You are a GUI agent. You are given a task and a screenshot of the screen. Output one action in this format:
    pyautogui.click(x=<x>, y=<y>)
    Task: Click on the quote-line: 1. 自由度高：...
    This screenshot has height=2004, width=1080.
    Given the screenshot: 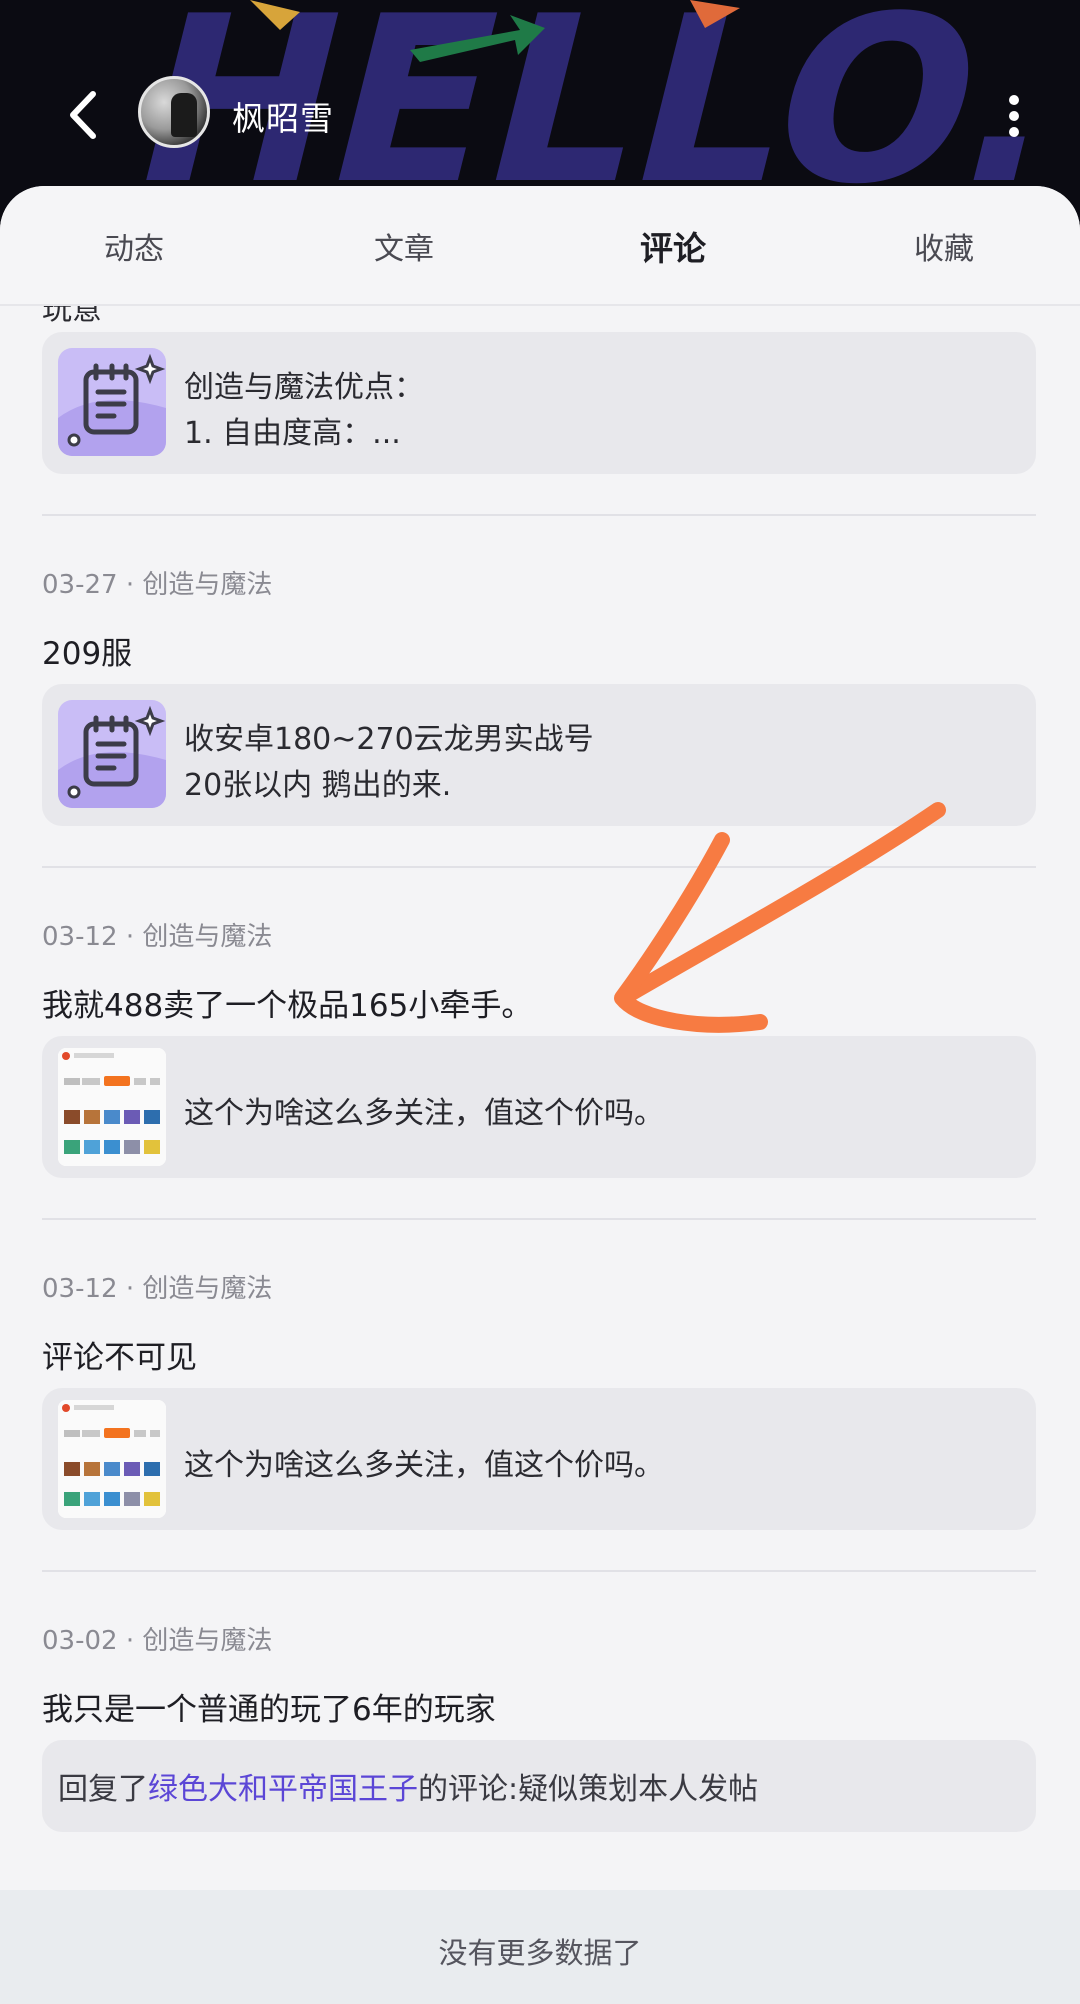 What is the action you would take?
    pyautogui.click(x=292, y=433)
    